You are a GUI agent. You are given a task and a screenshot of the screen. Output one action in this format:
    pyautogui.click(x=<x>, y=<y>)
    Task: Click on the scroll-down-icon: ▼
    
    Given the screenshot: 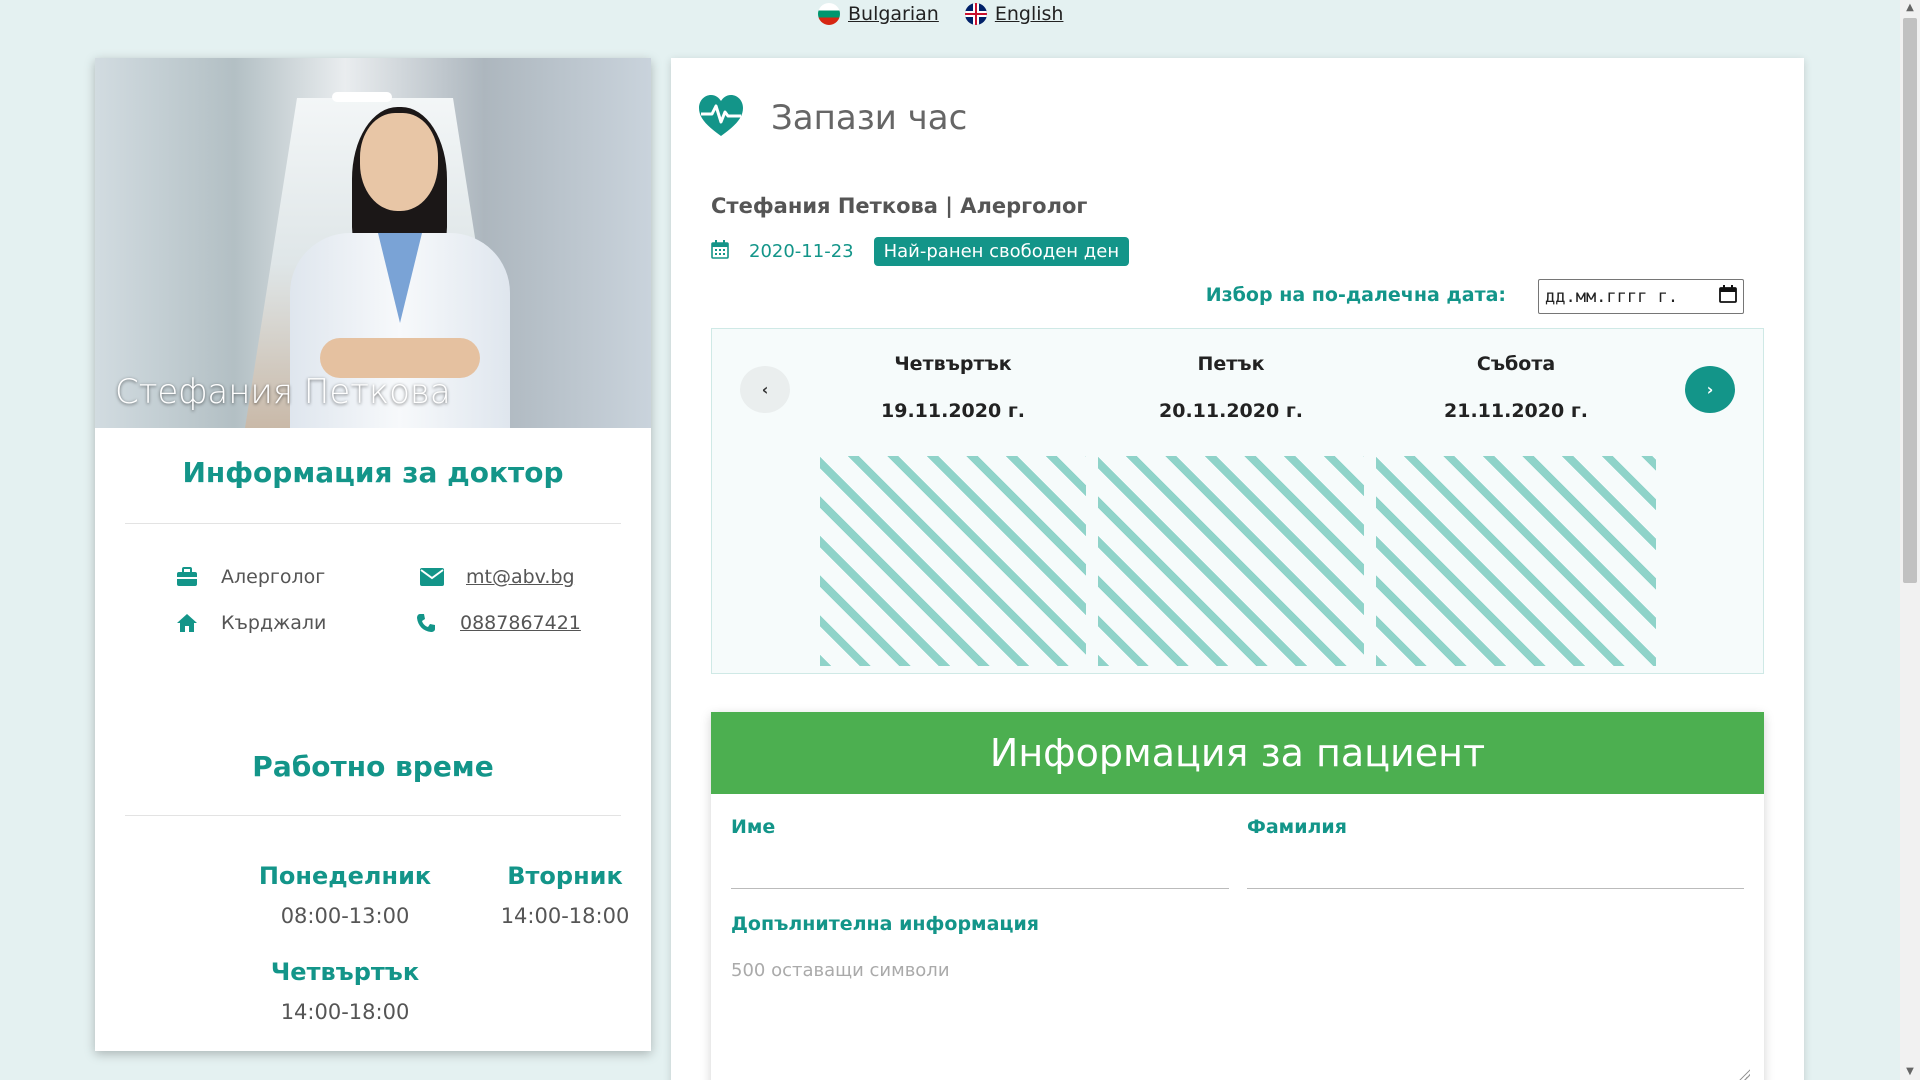 What is the action you would take?
    pyautogui.click(x=1910, y=1072)
    